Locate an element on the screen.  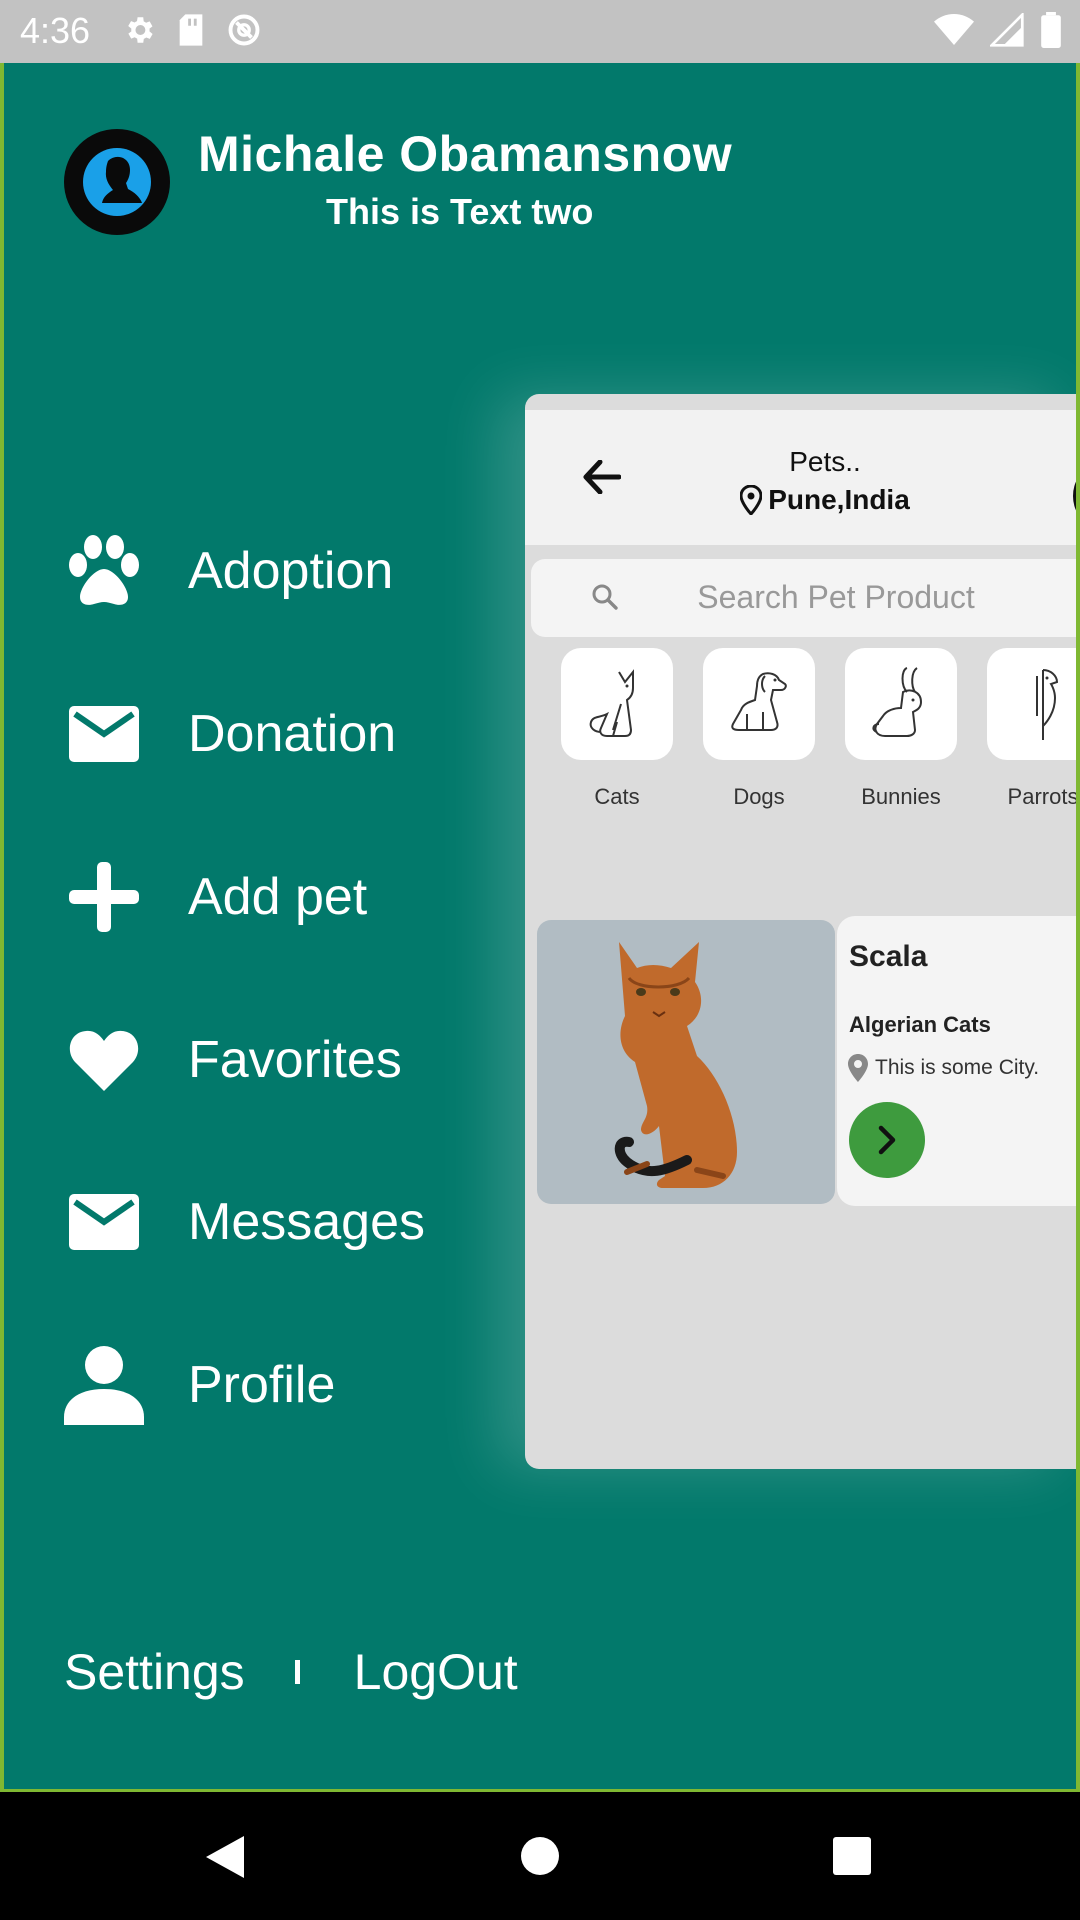
location-text: Pune,India is located at coordinates (839, 499).